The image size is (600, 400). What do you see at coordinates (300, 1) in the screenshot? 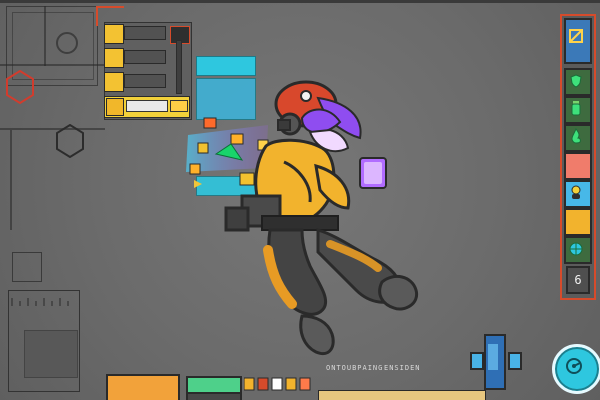
I see `top-frame-line` at bounding box center [300, 1].